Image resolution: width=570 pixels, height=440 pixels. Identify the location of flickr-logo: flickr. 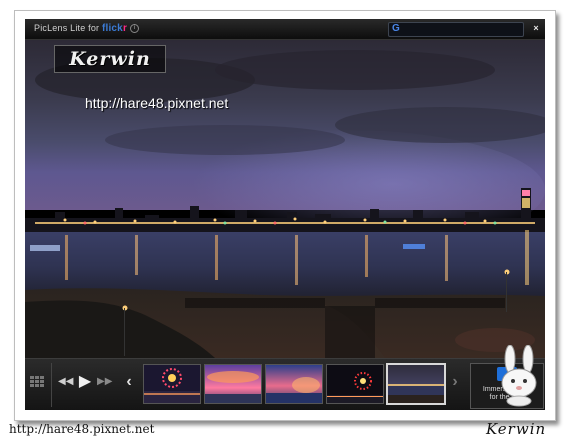
(114, 28).